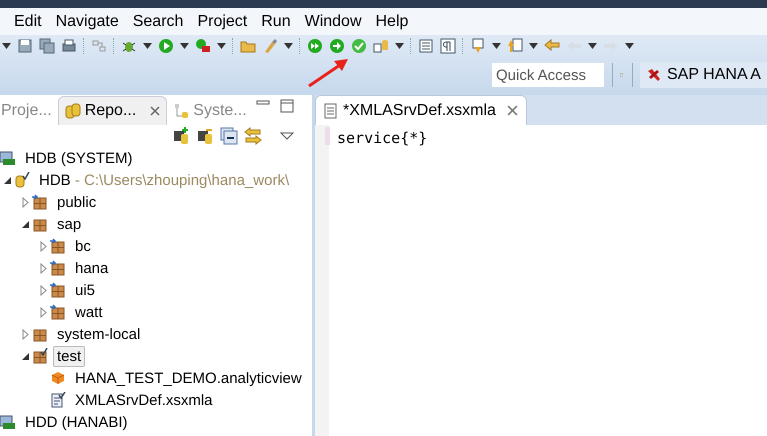 This screenshot has height=436, width=767. What do you see at coordinates (222, 21) in the screenshot?
I see `menu-item: Project` at bounding box center [222, 21].